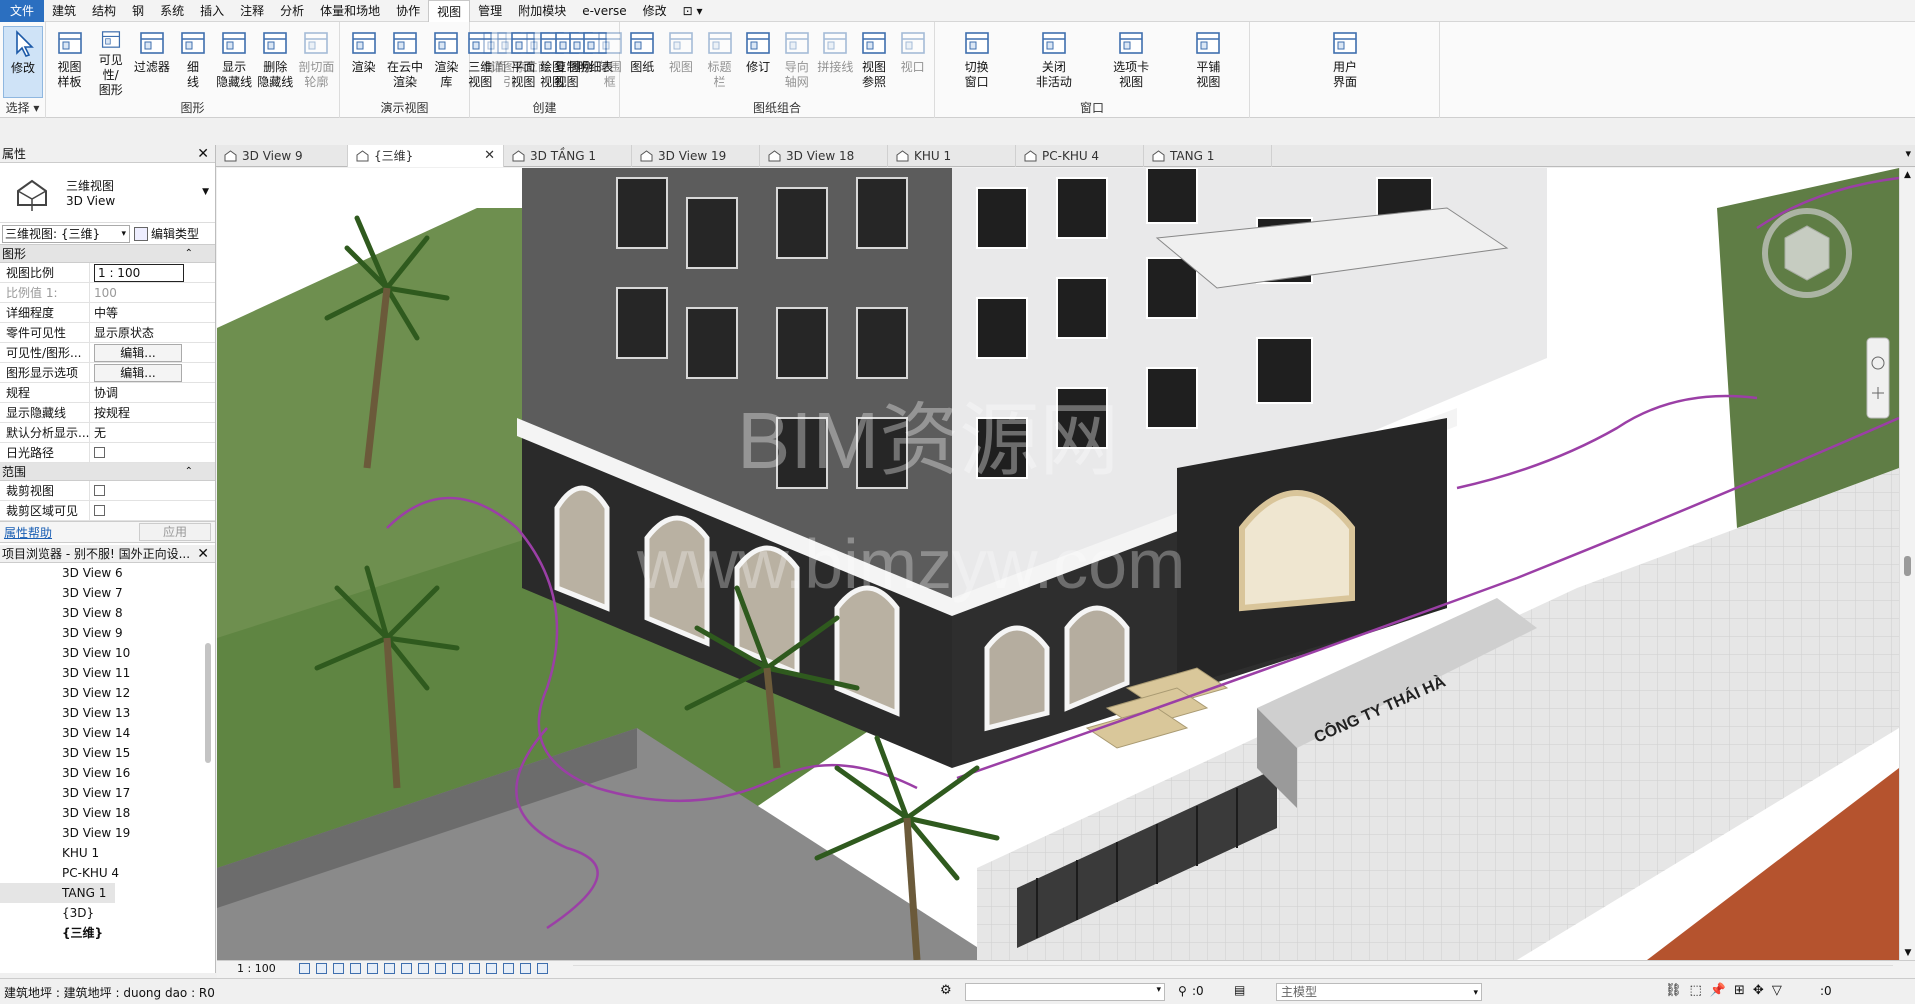 Image resolution: width=1915 pixels, height=1004 pixels. What do you see at coordinates (1131, 62) in the screenshot?
I see `tab-views-button: 选项卡 视图` at bounding box center [1131, 62].